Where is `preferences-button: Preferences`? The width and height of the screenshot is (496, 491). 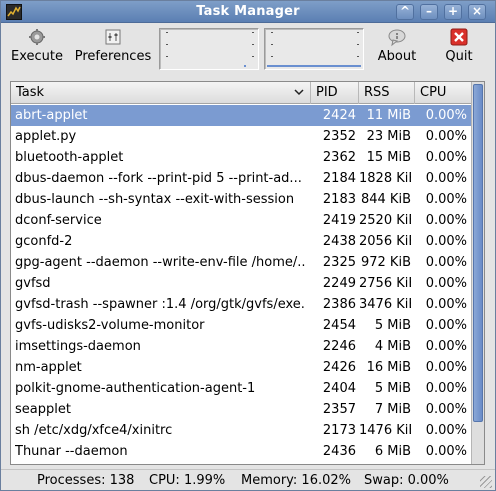
preferences-button: Preferences is located at coordinates (113, 48).